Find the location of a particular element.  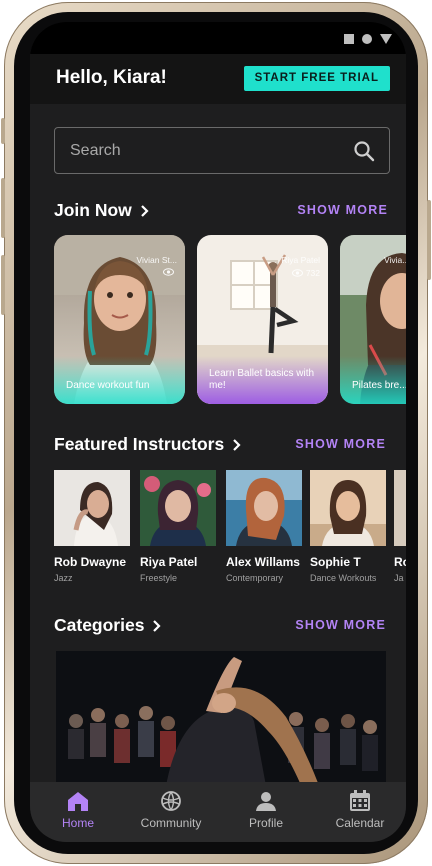

dance-battle-photo is located at coordinates (221, 718).